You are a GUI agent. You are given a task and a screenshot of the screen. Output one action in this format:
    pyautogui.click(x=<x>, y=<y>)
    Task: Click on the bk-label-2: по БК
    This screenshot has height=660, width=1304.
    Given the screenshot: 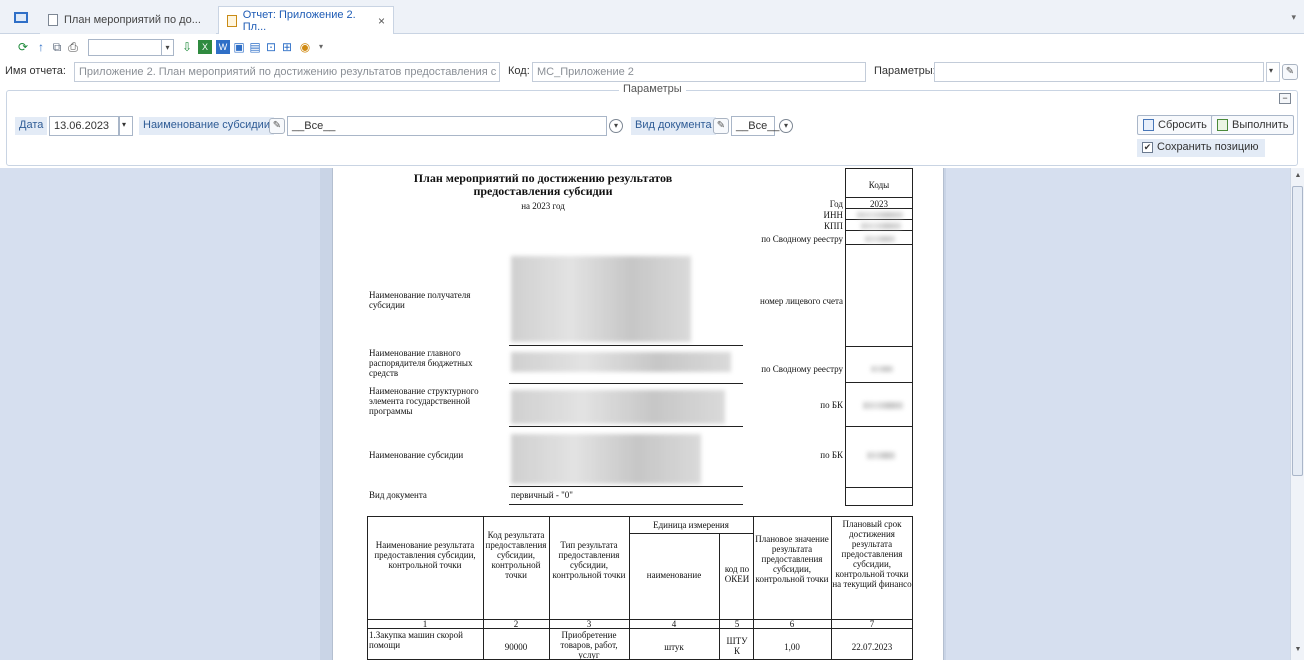 What is the action you would take?
    pyautogui.click(x=831, y=455)
    